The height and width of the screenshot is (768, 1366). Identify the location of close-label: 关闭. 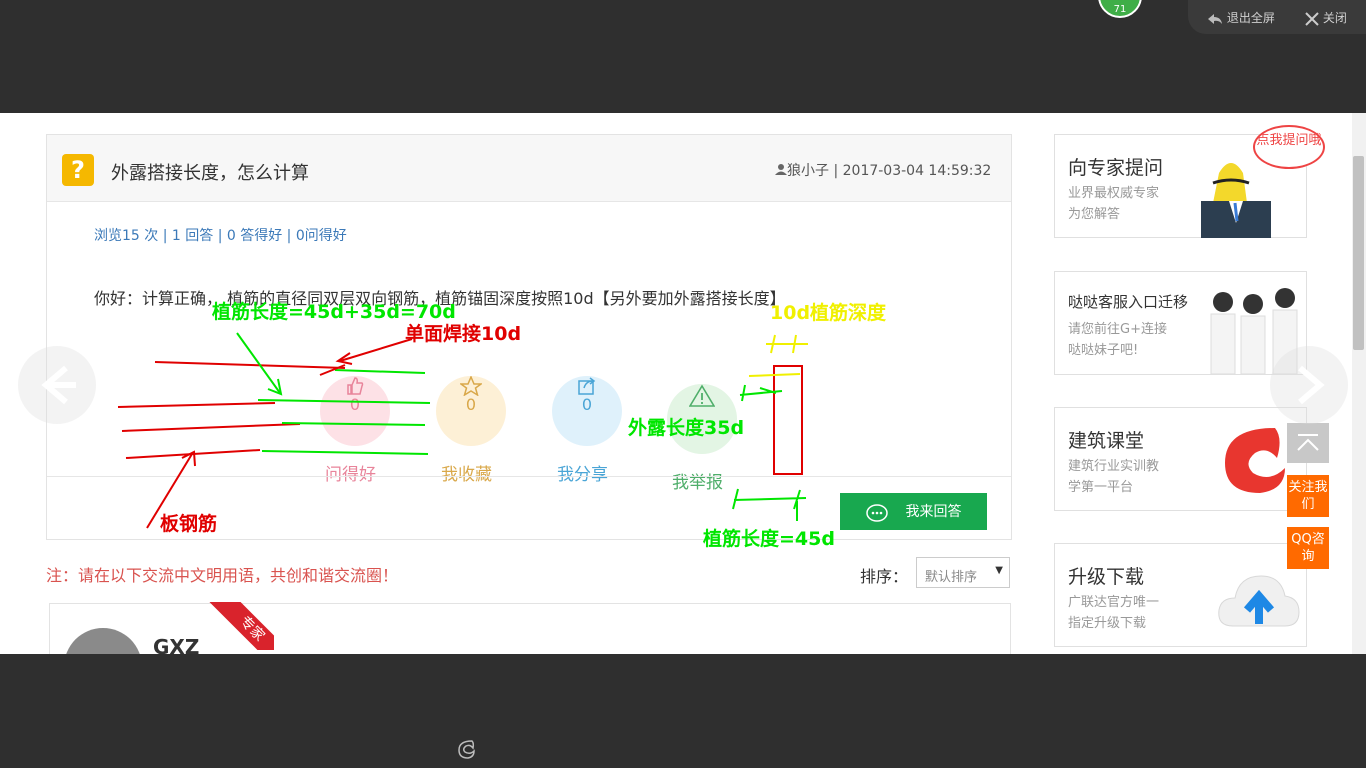
(1334, 18).